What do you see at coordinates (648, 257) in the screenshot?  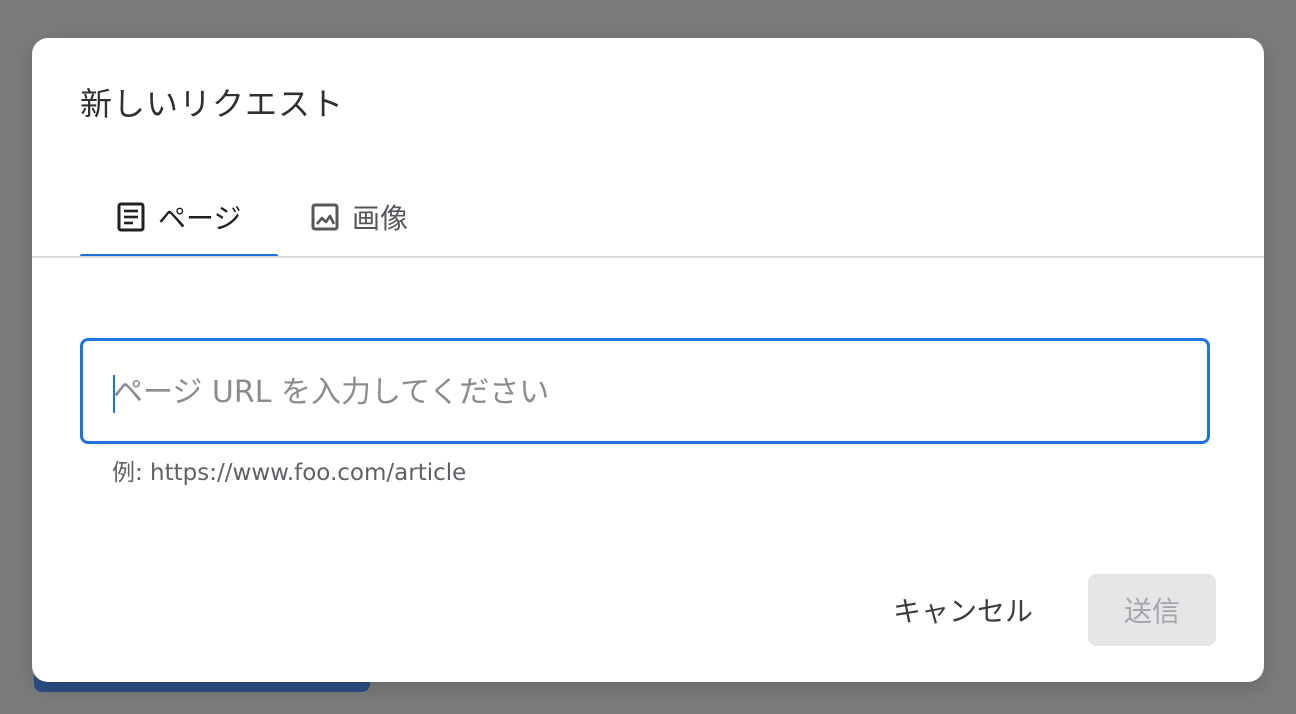 I see `tabs-divider` at bounding box center [648, 257].